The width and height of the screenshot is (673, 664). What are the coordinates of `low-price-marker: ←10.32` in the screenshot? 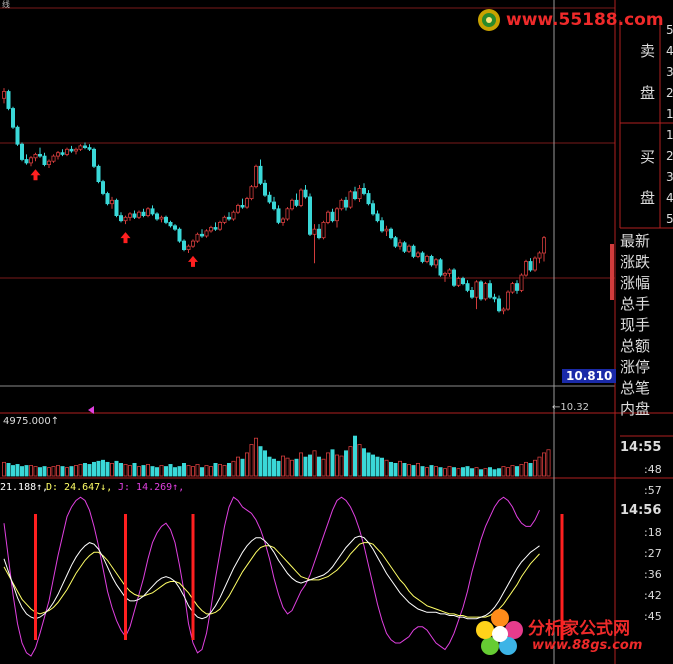 It's located at (571, 407).